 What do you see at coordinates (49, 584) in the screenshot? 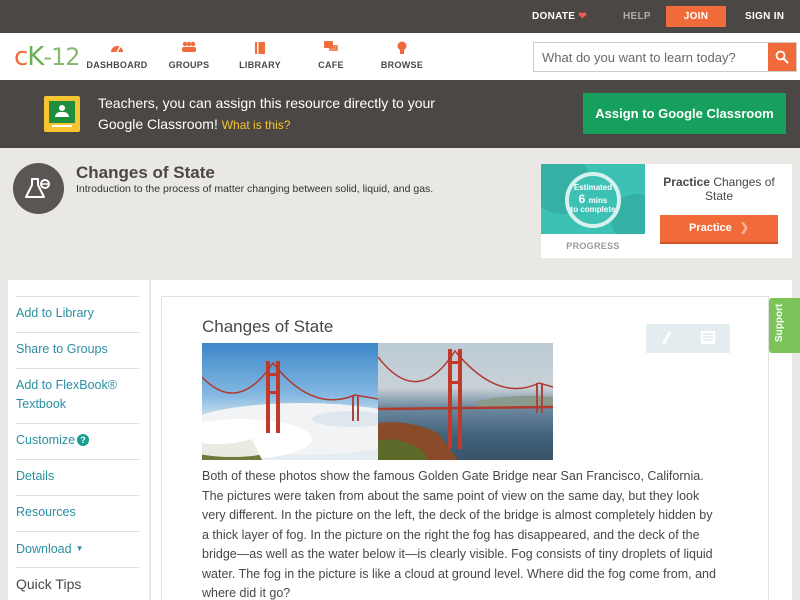
I see `quick-tips-heading: Quick Tips` at bounding box center [49, 584].